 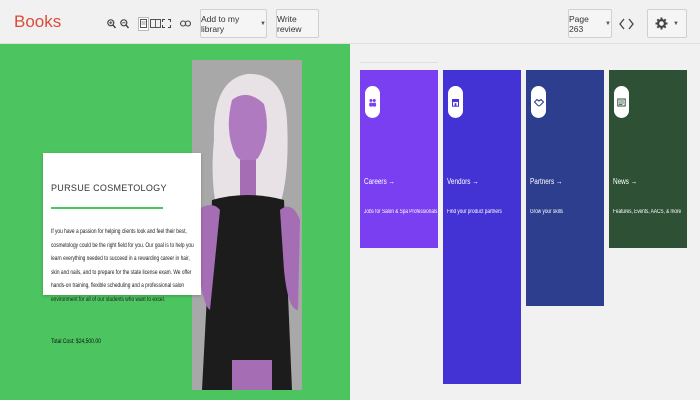 What do you see at coordinates (474, 212) in the screenshot?
I see `tile-subtitle: Find your product partners` at bounding box center [474, 212].